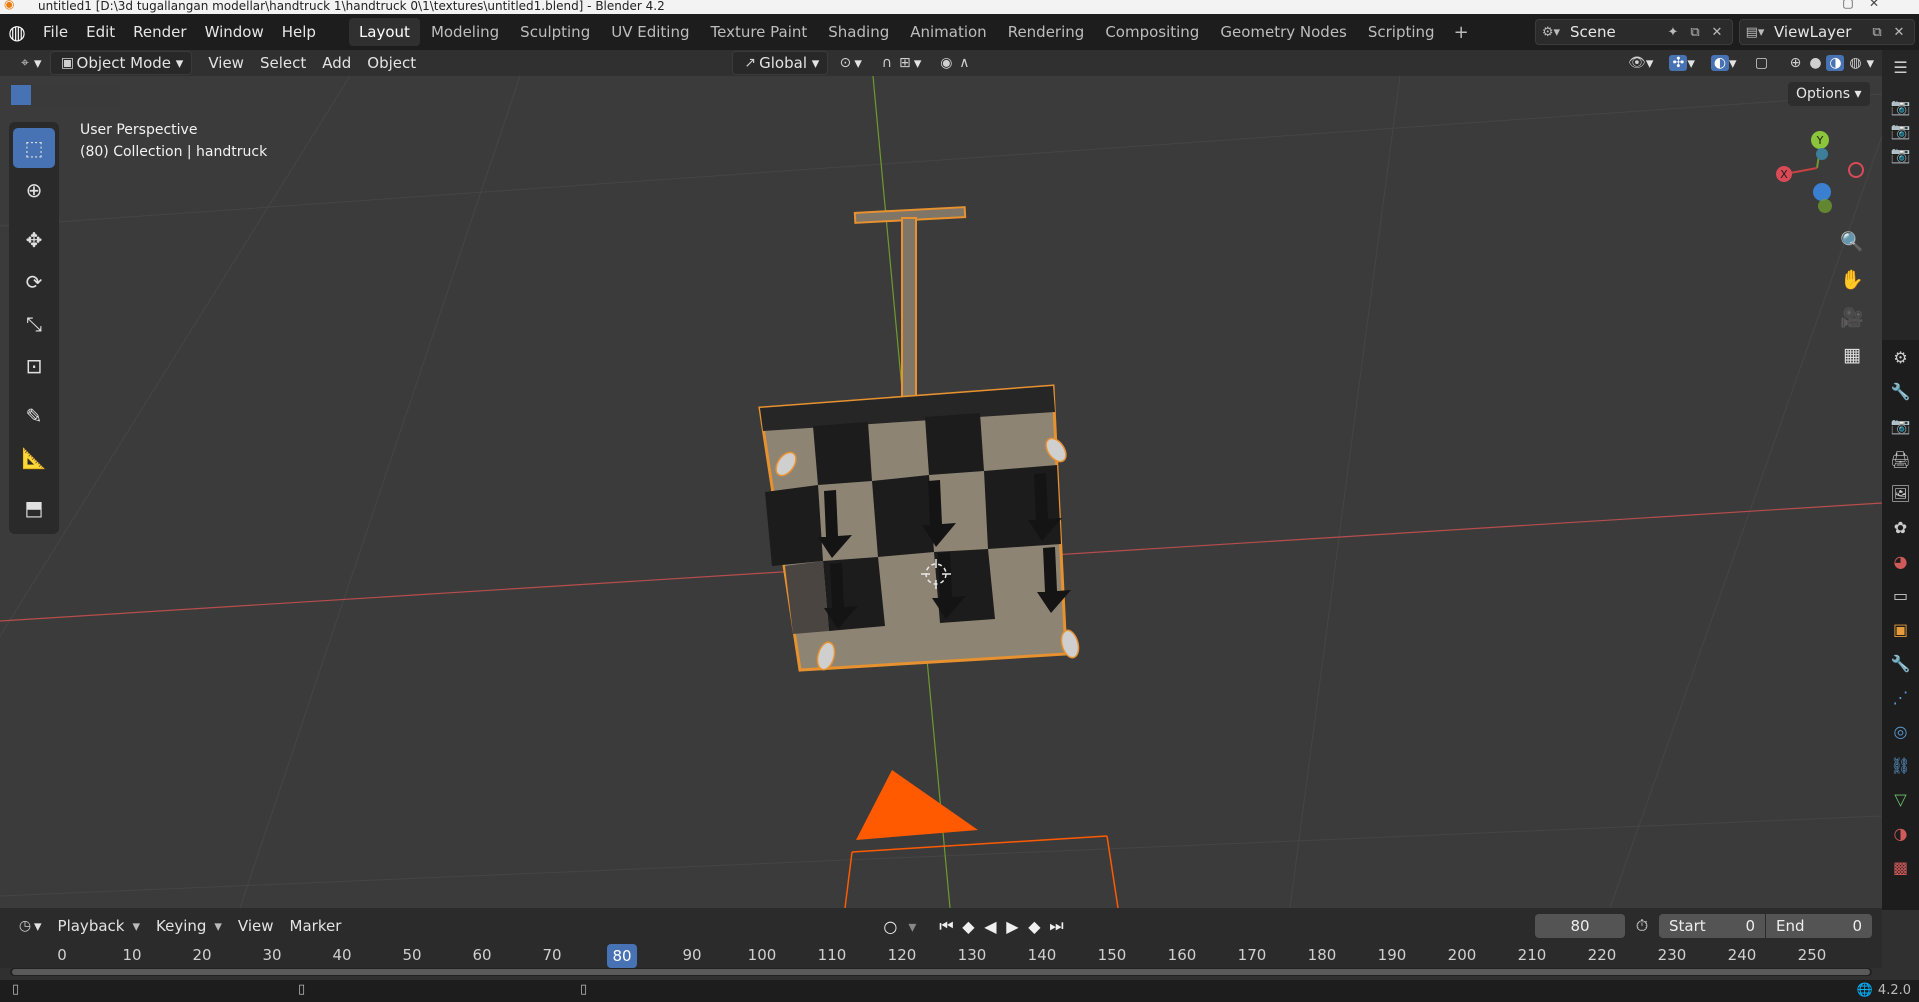 Image resolution: width=1919 pixels, height=1002 pixels. Describe the element at coordinates (1856, 170) in the screenshot. I see `gizmo-neg-x-icon` at that location.